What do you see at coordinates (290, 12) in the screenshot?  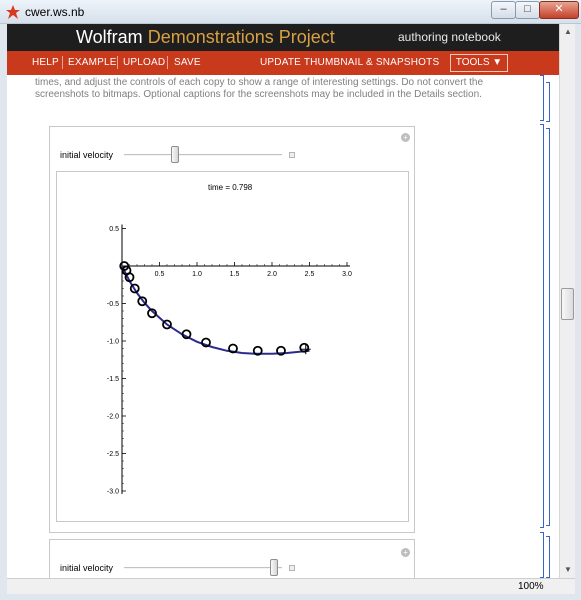 I see `window-title-bar: cwer.ws.nb – □ ✕` at bounding box center [290, 12].